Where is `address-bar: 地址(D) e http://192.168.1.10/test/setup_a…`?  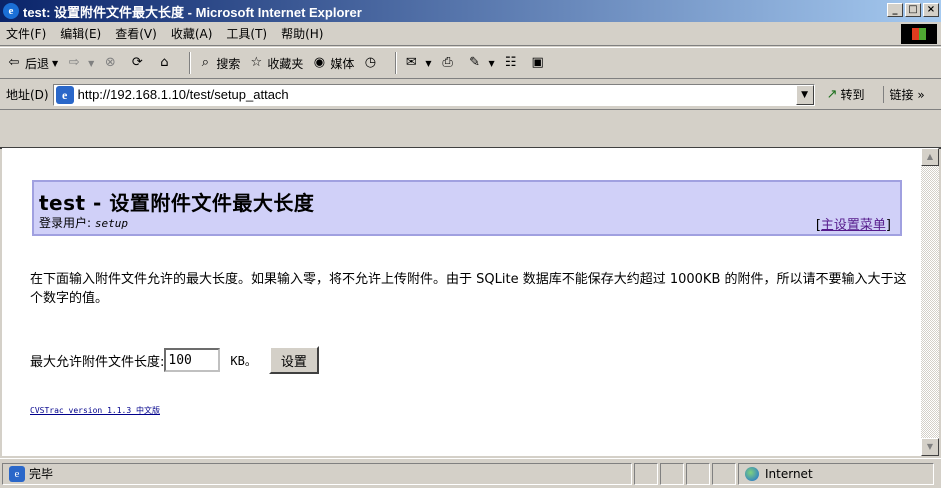
address-bar: 地址(D) e http://192.168.1.10/test/setup_a… is located at coordinates (470, 95).